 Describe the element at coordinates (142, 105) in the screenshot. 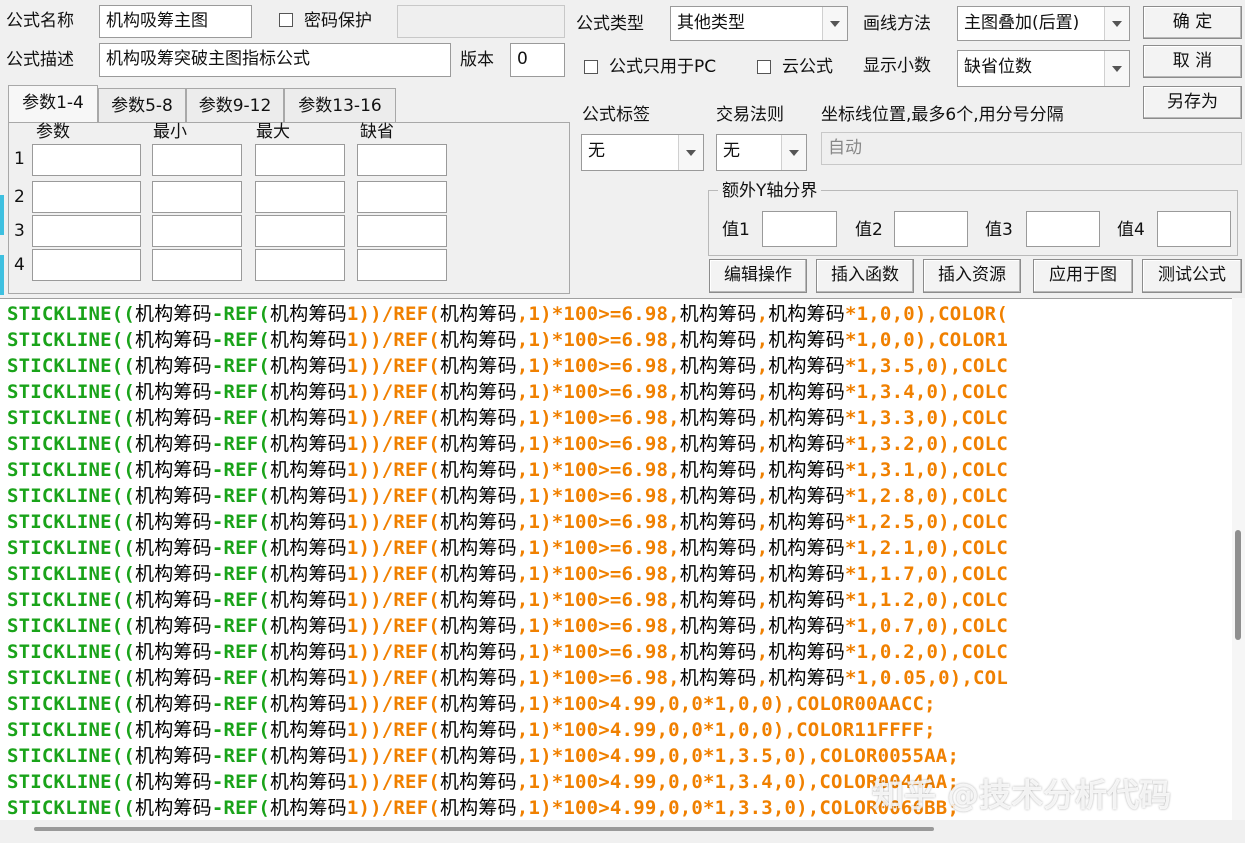

I see `tab-params-5-8: 参数5-8` at that location.